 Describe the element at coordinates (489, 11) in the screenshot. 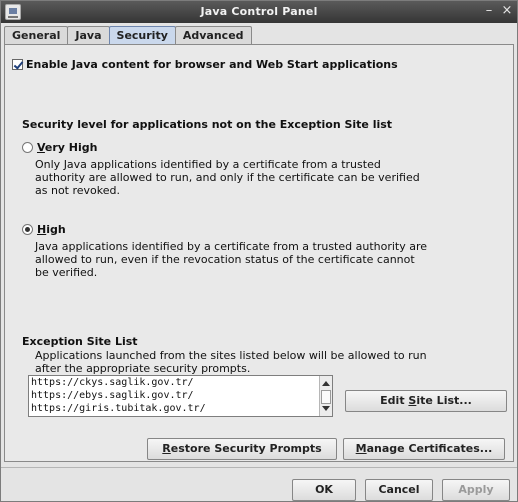

I see `minimize-button: –` at that location.